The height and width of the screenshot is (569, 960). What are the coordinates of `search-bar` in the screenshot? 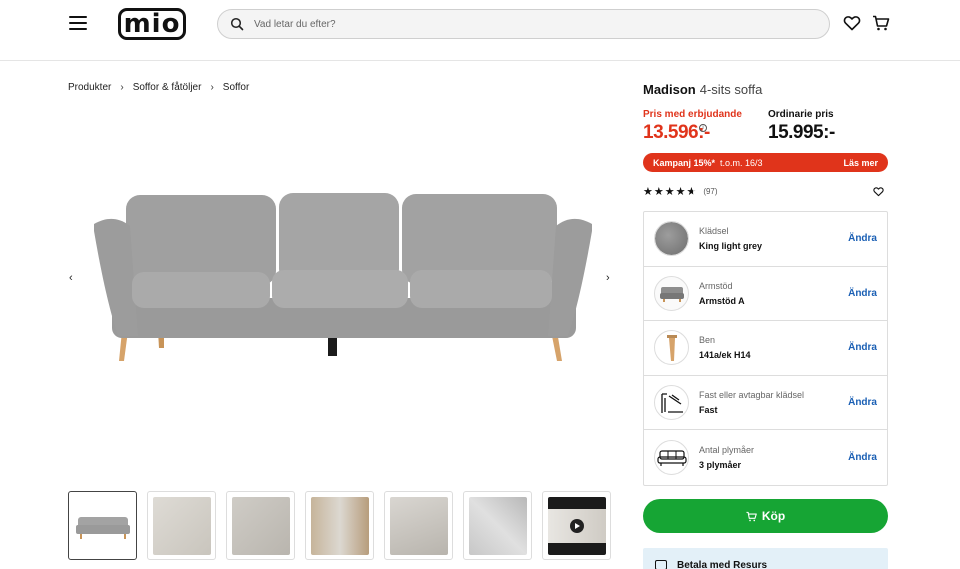 It's located at (523, 24).